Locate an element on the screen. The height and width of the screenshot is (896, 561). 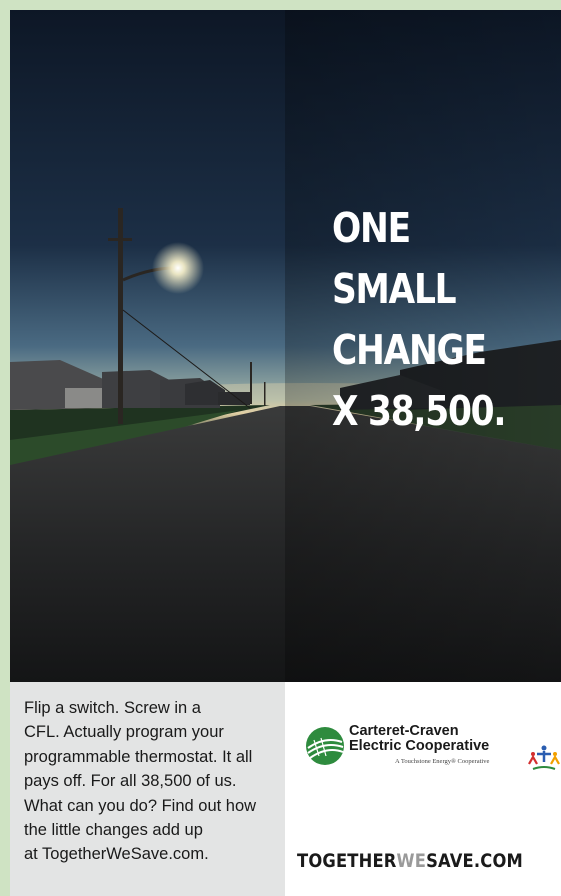
headline: ONE SMALL CHANGE X 38,500. is located at coordinates (428, 320).